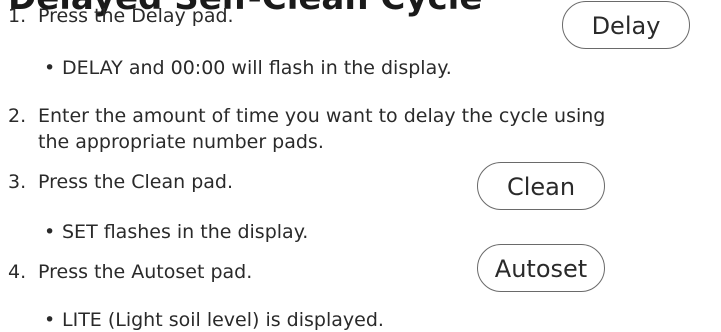 The image size is (721, 332). What do you see at coordinates (181, 142) in the screenshot?
I see `step-text-continued: the appropriate number pads.` at bounding box center [181, 142].